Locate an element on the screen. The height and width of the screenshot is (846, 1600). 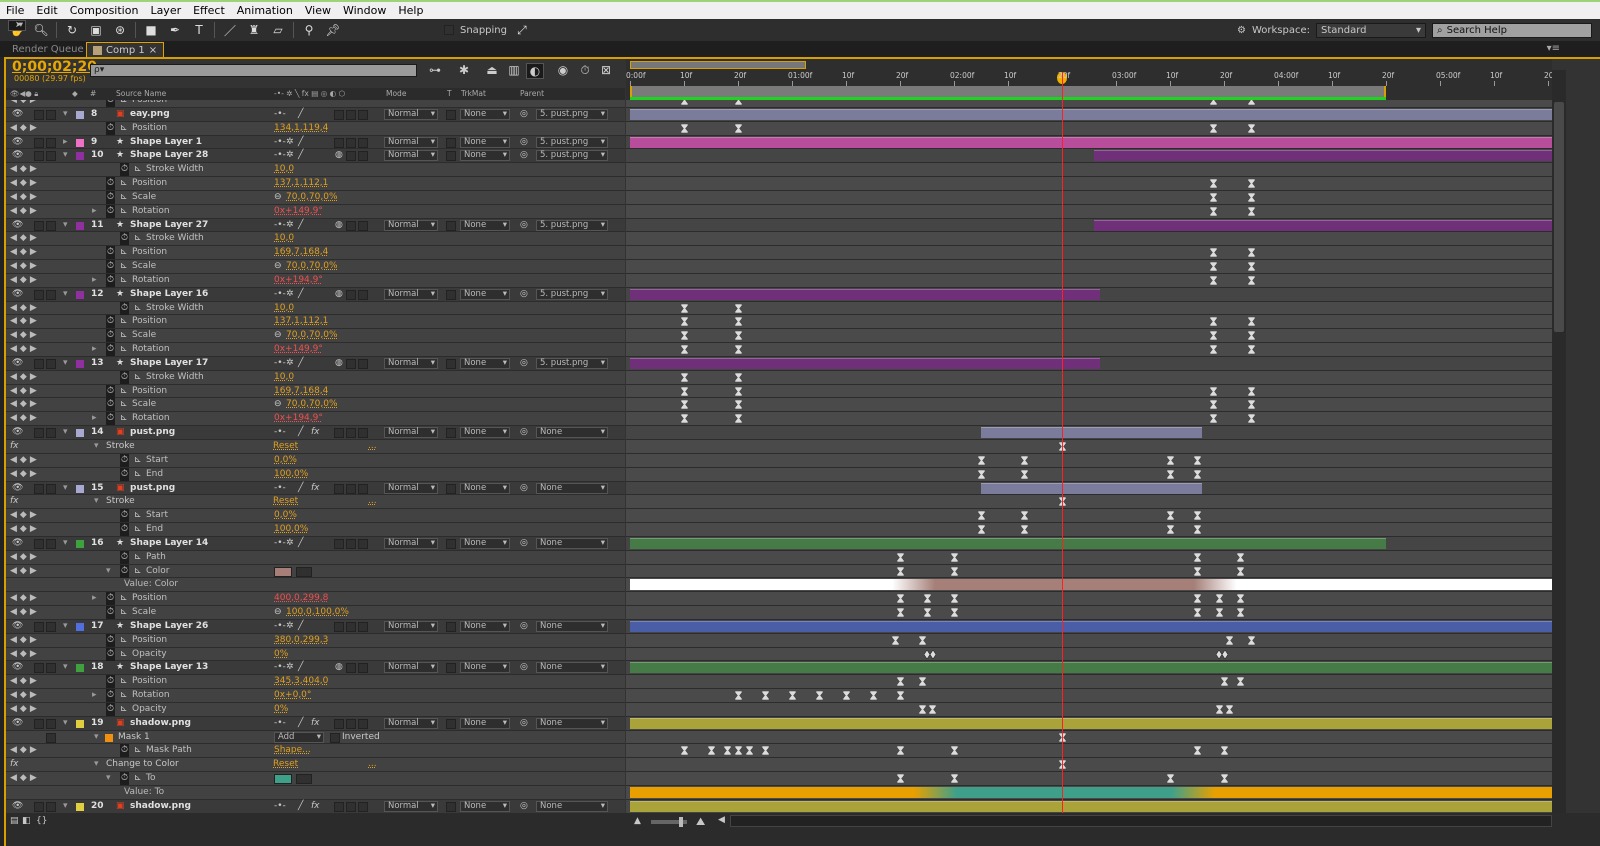
label-color-swatch is located at coordinates (80, 488).